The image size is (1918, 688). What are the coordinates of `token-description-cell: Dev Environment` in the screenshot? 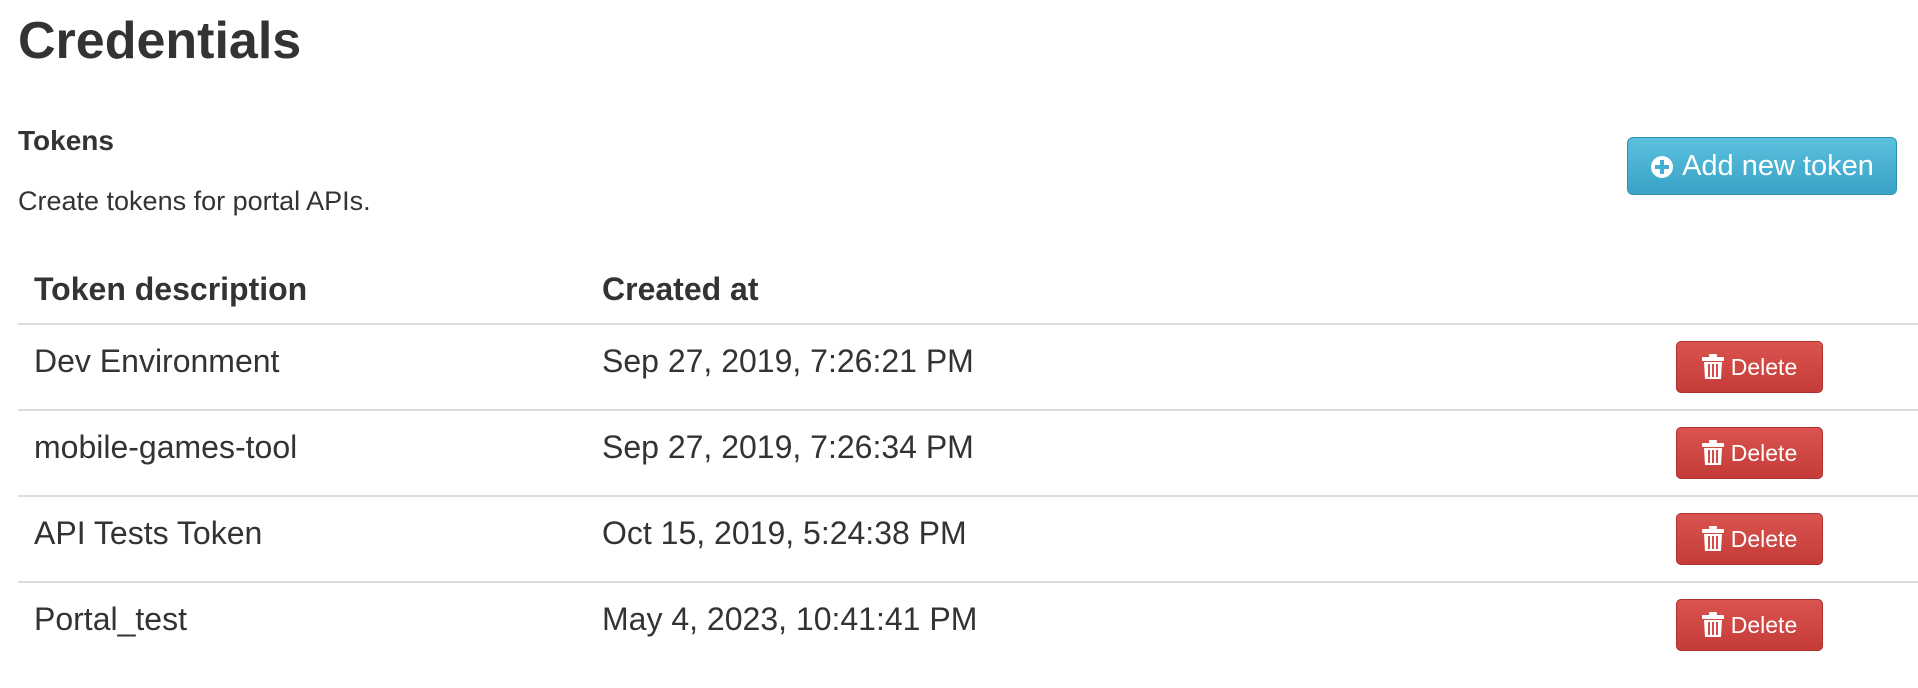 It's located at (302, 367).